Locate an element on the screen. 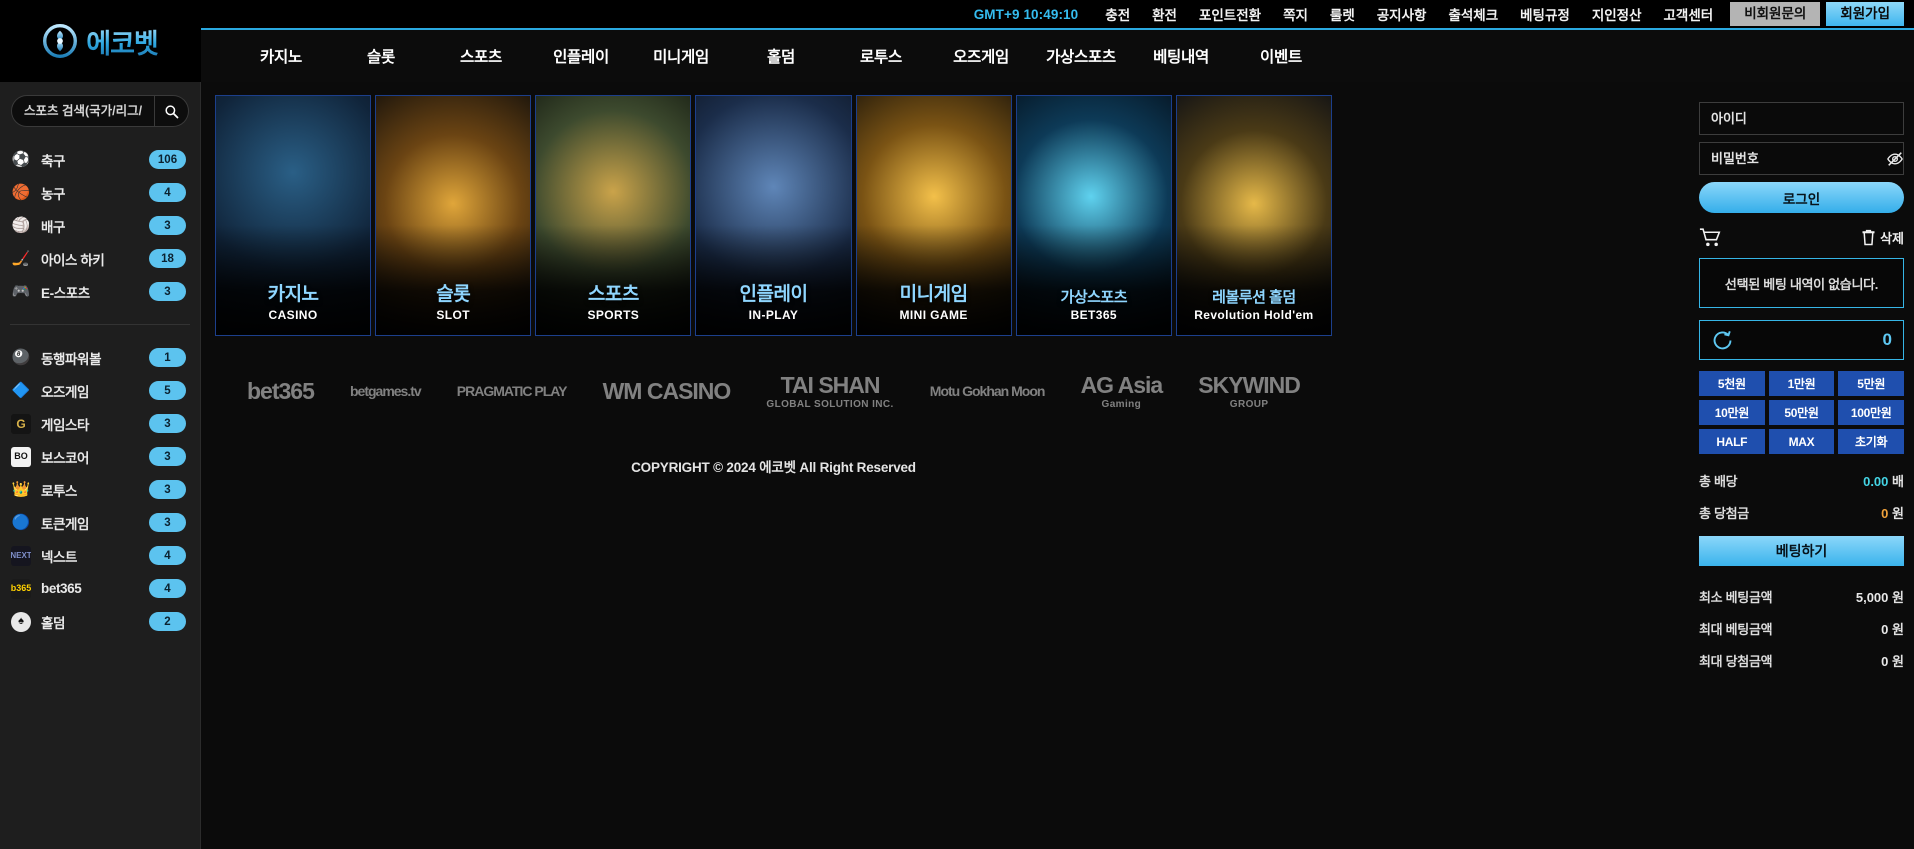 This screenshot has width=1914, height=849. bet-limit-value: 0 is located at coordinates (1885, 629).